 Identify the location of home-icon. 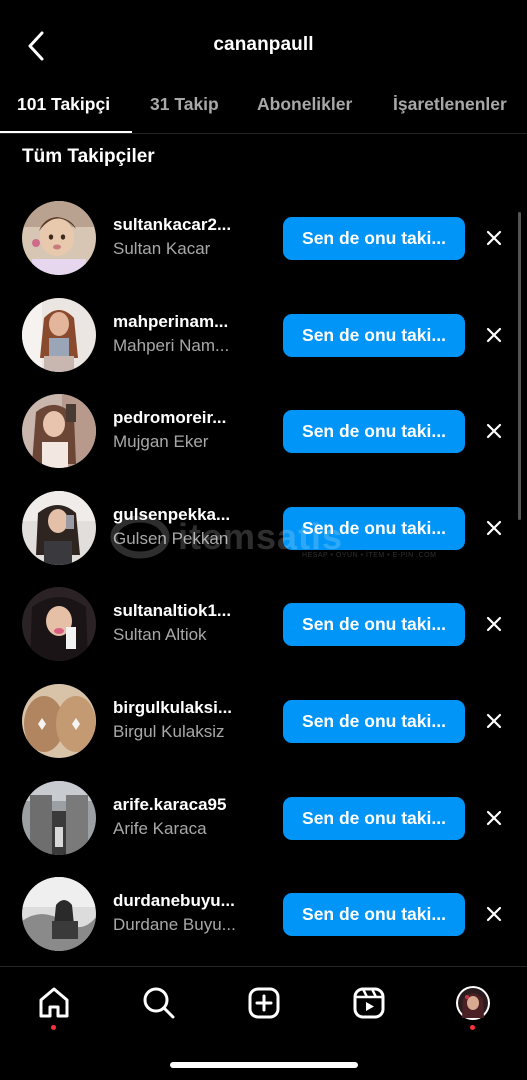
(54, 1002).